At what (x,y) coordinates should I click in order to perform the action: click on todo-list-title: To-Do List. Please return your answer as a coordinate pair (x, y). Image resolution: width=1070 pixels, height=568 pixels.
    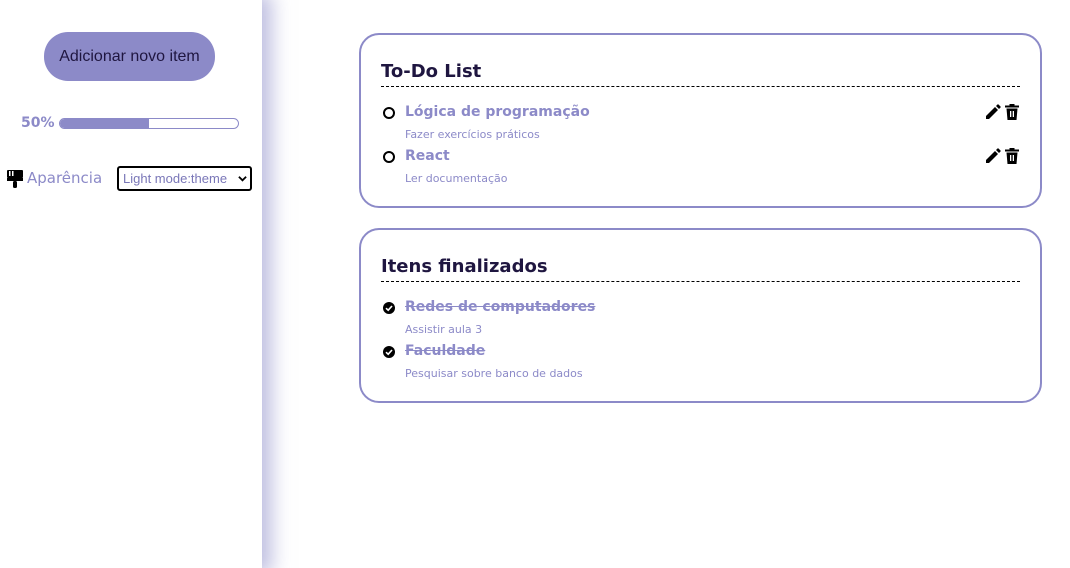
    Looking at the image, I should click on (431, 71).